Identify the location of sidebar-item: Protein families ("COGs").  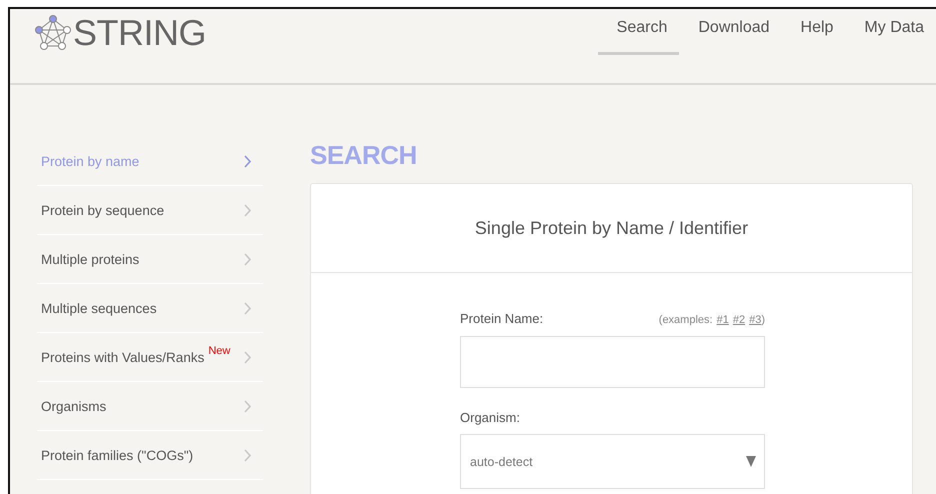
(150, 455).